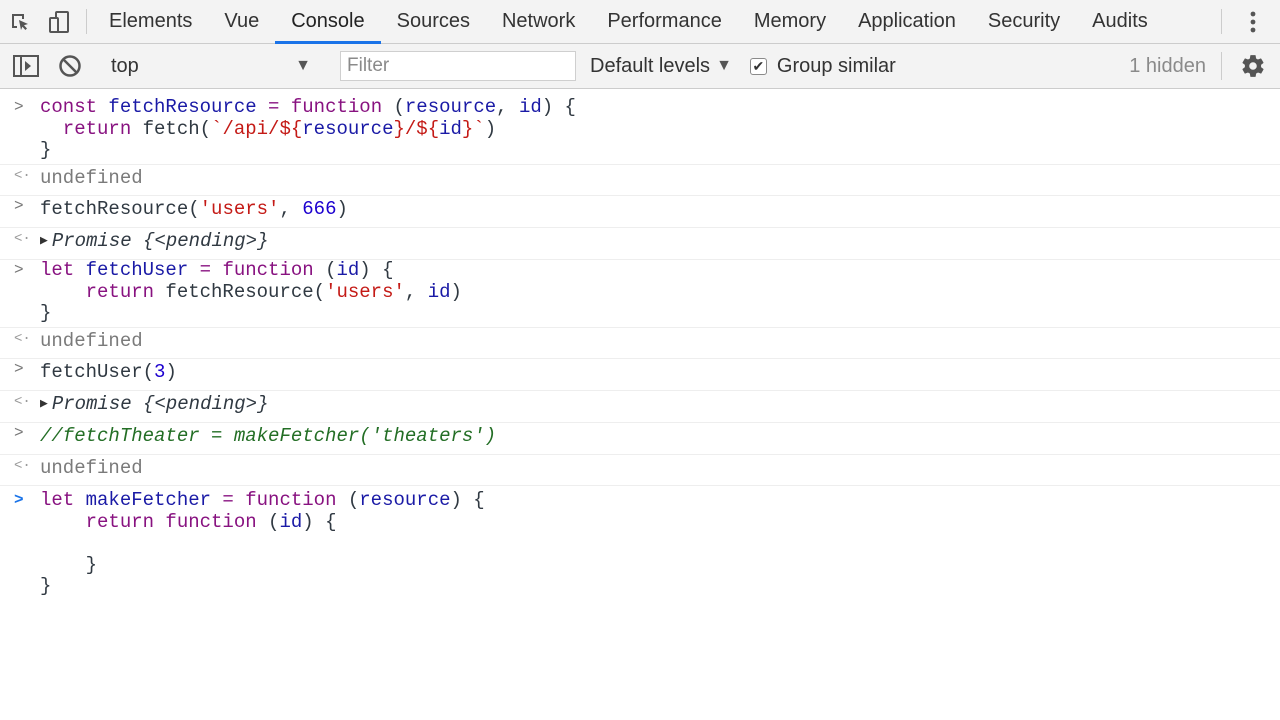 This screenshot has height=720, width=1280. I want to click on code-line: let makeFetcher = function (resource) {, so click(660, 500).